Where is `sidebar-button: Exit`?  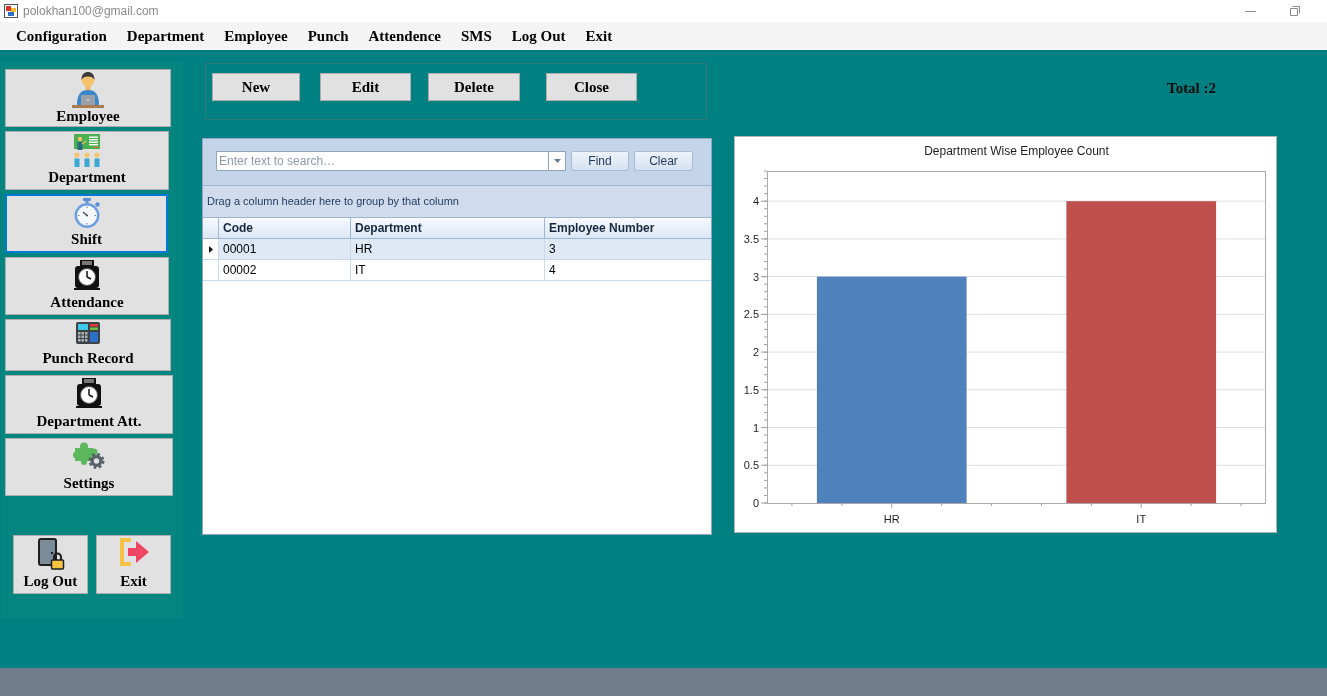
sidebar-button: Exit is located at coordinates (133, 564).